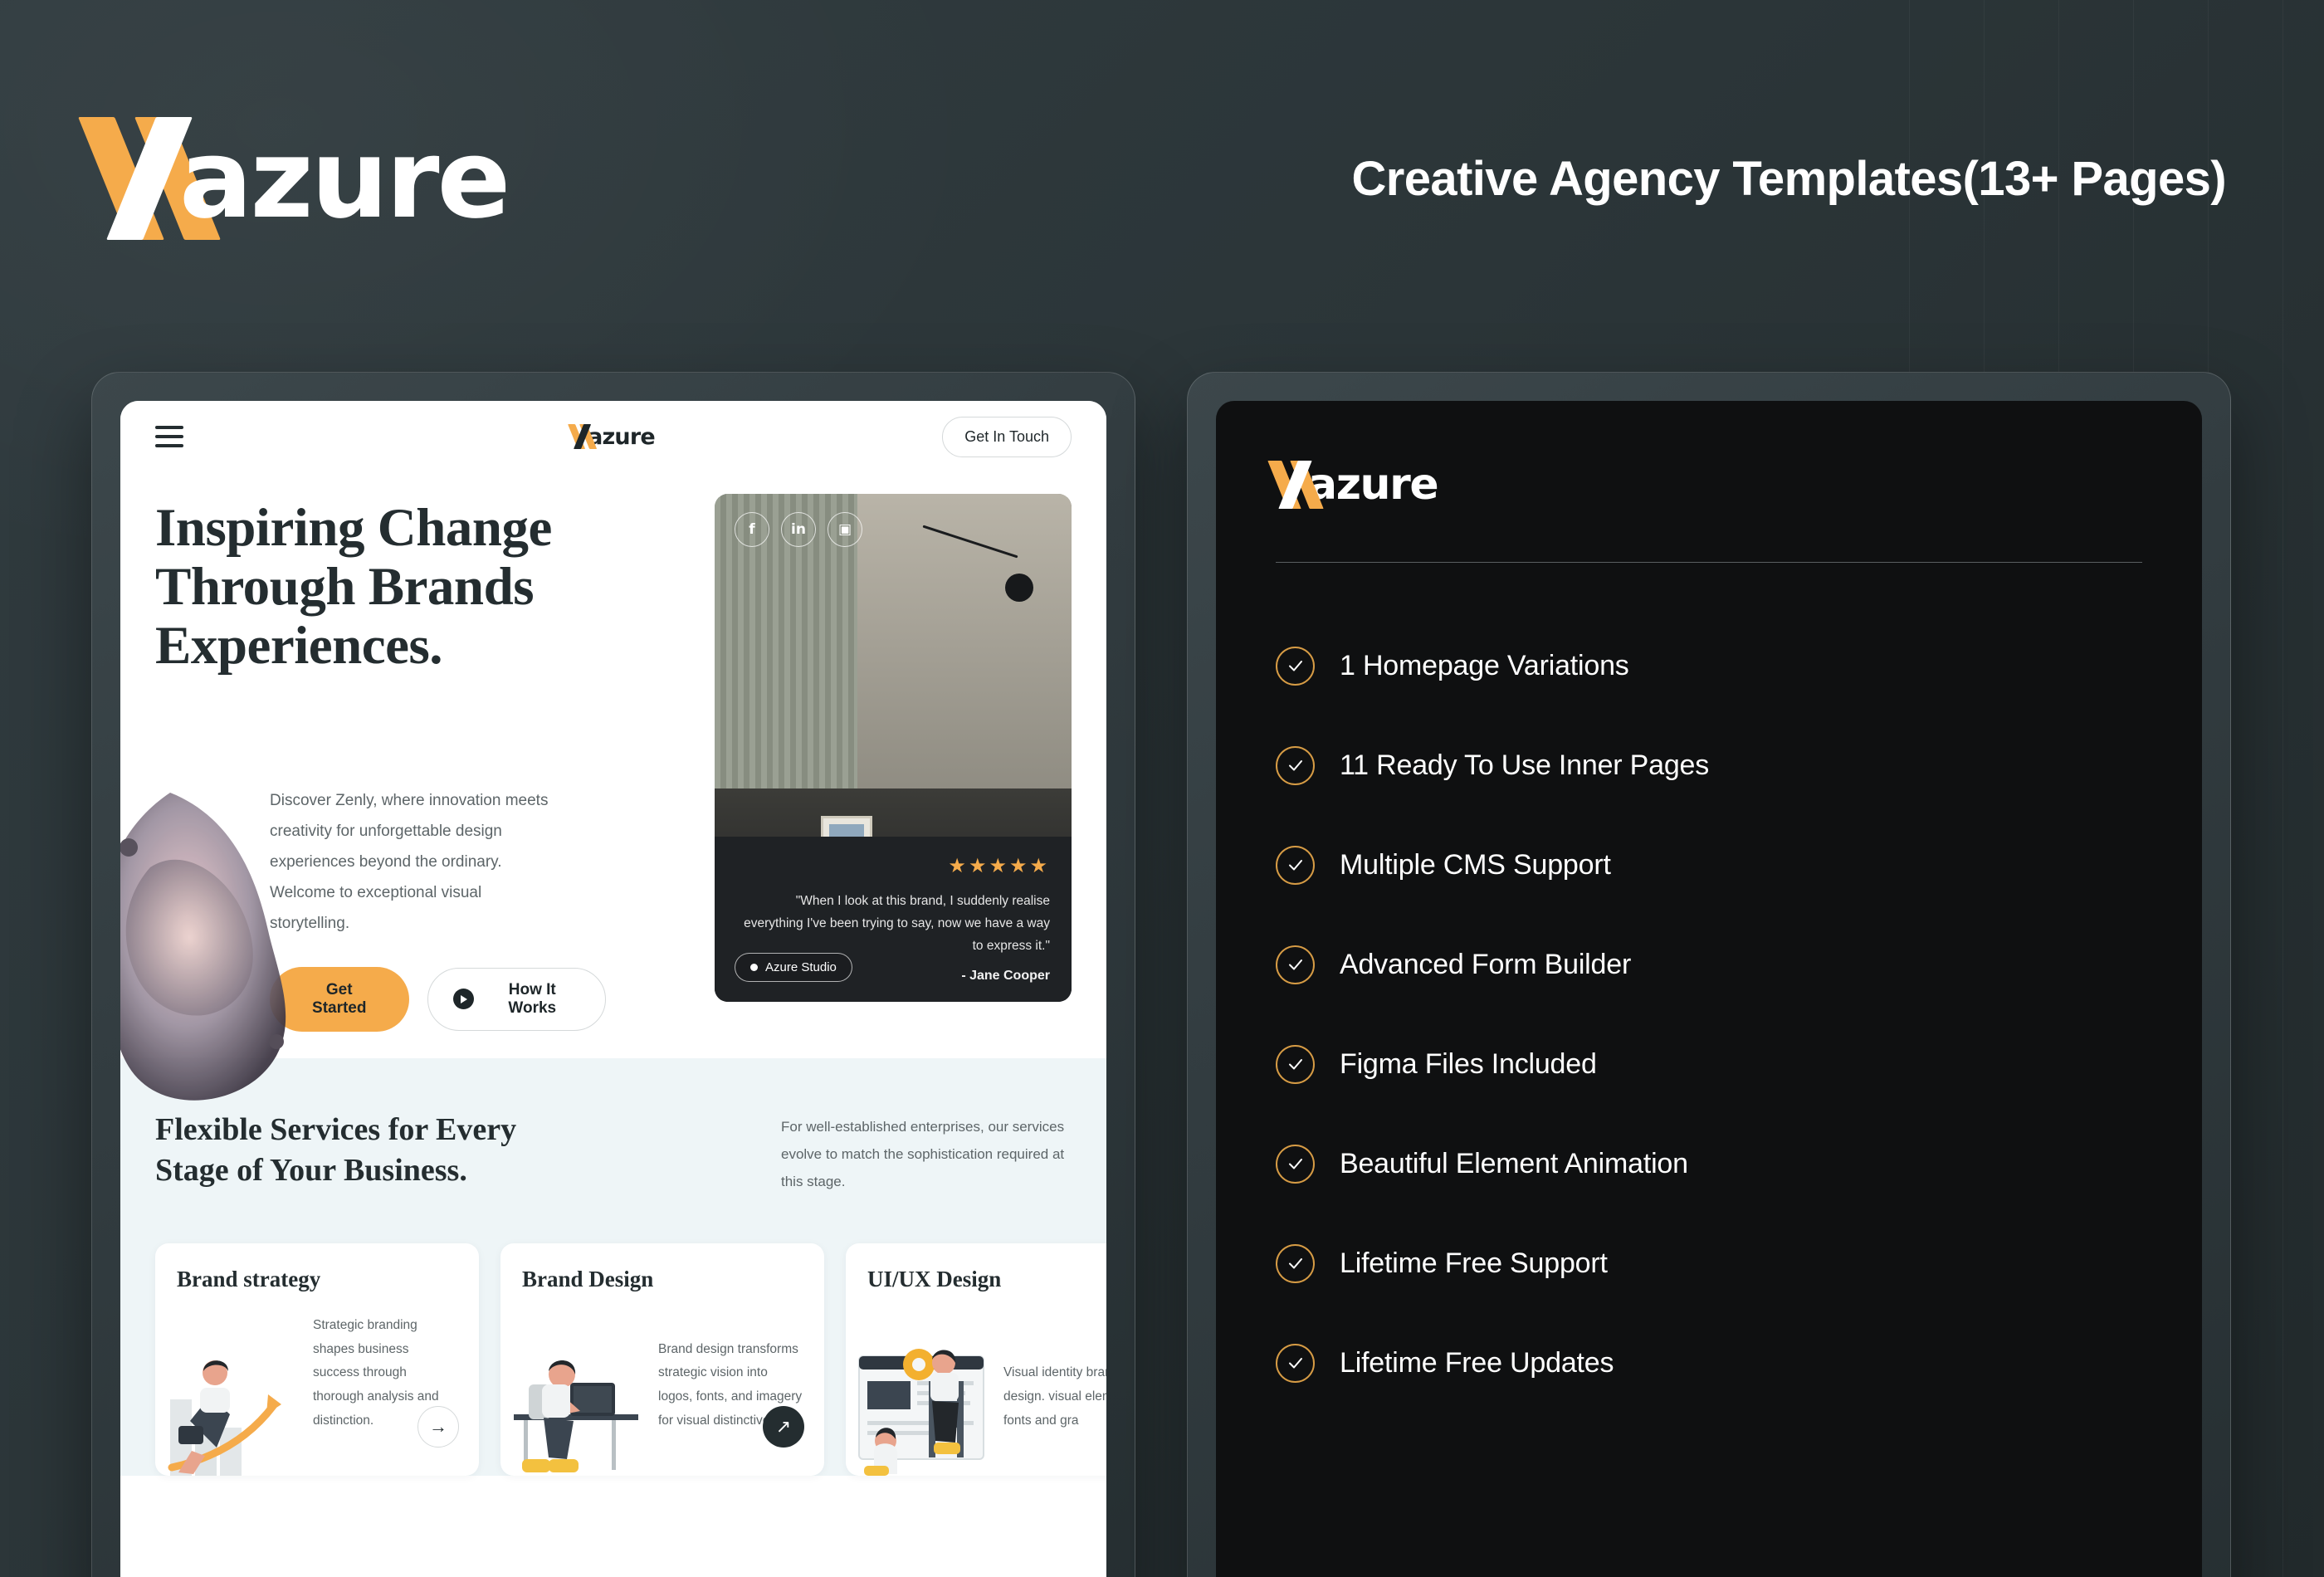  What do you see at coordinates (801, 967) in the screenshot?
I see `studio-badge-label: Azure Studio` at bounding box center [801, 967].